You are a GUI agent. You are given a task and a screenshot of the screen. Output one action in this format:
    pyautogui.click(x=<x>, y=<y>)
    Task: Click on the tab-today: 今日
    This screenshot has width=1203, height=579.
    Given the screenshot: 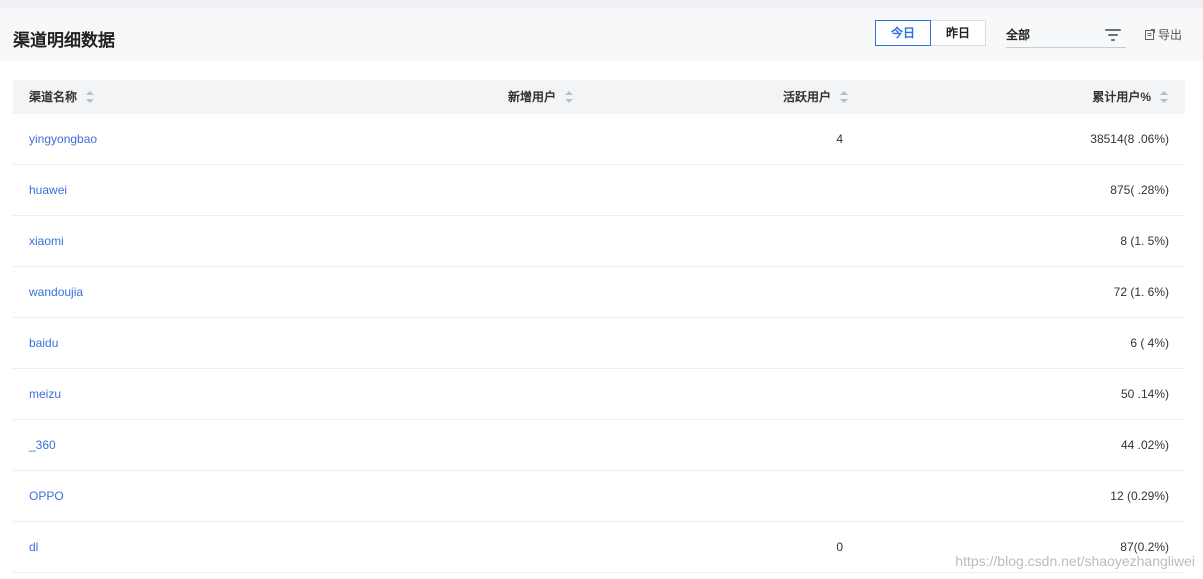 What is the action you would take?
    pyautogui.click(x=903, y=33)
    